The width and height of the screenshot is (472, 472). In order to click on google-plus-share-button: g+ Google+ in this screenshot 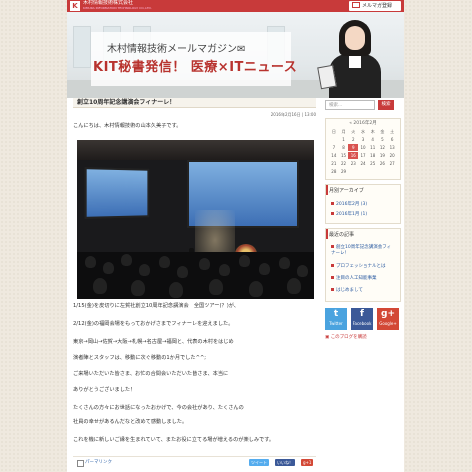, I will do `click(388, 319)`.